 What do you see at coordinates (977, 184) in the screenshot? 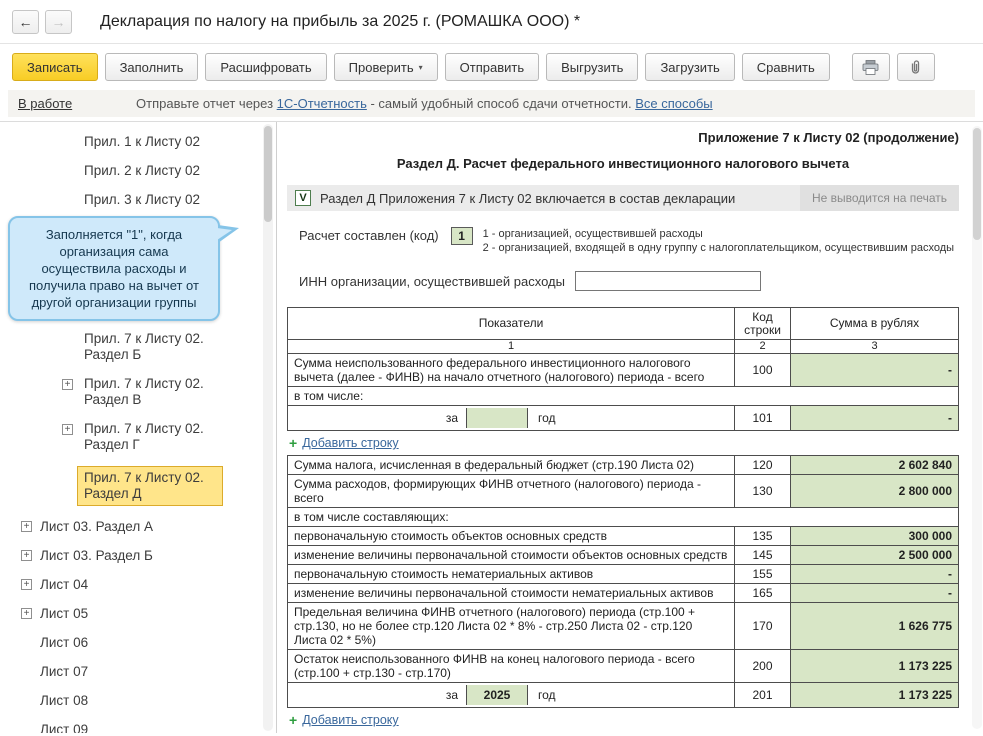
I see `main-scrollbar-thumb` at bounding box center [977, 184].